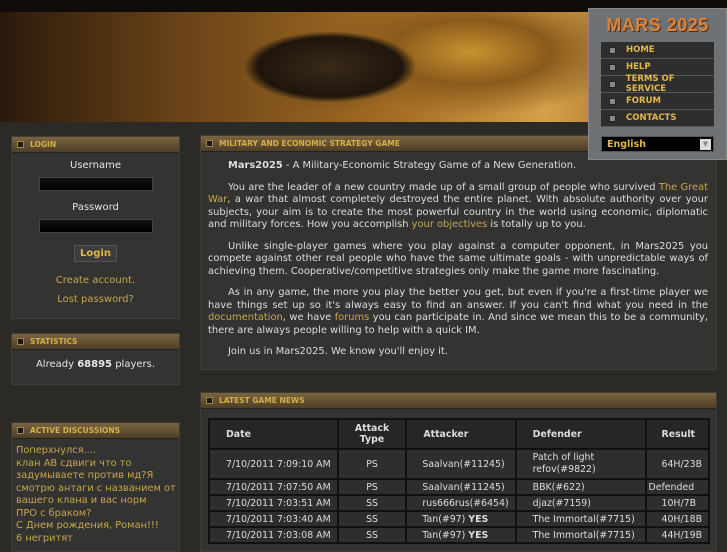  I want to click on result-cell: 64H/23B, so click(677, 464).